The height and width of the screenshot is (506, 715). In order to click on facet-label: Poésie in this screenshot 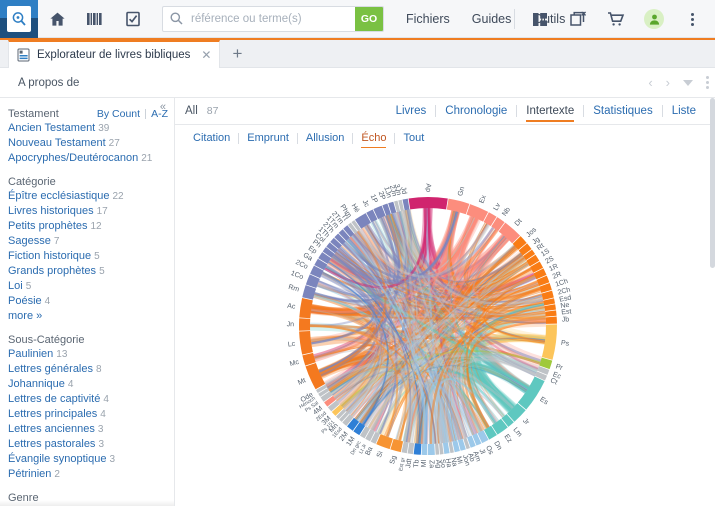, I will do `click(25, 301)`.